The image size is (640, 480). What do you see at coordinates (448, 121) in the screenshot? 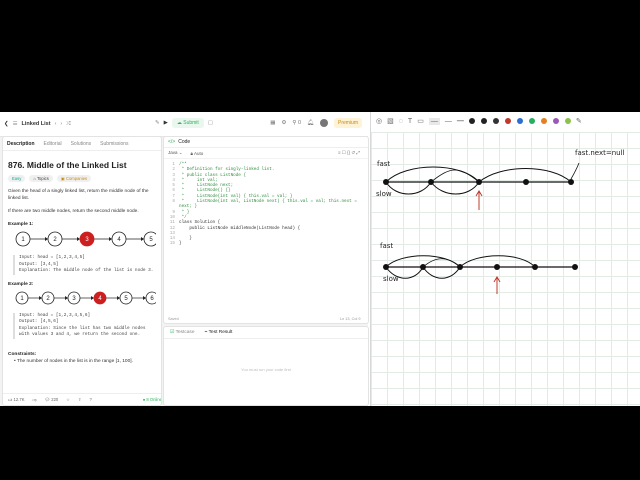
I see `pen-thin-icon: —` at bounding box center [448, 121].